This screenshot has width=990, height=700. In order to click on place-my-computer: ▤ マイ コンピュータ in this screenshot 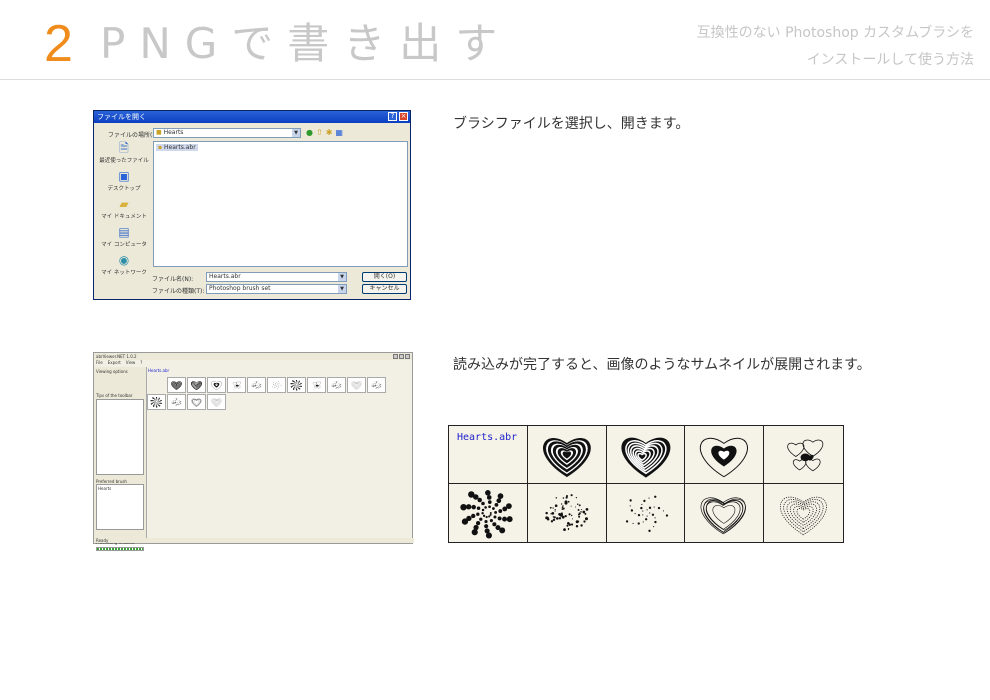, I will do `click(124, 239)`.